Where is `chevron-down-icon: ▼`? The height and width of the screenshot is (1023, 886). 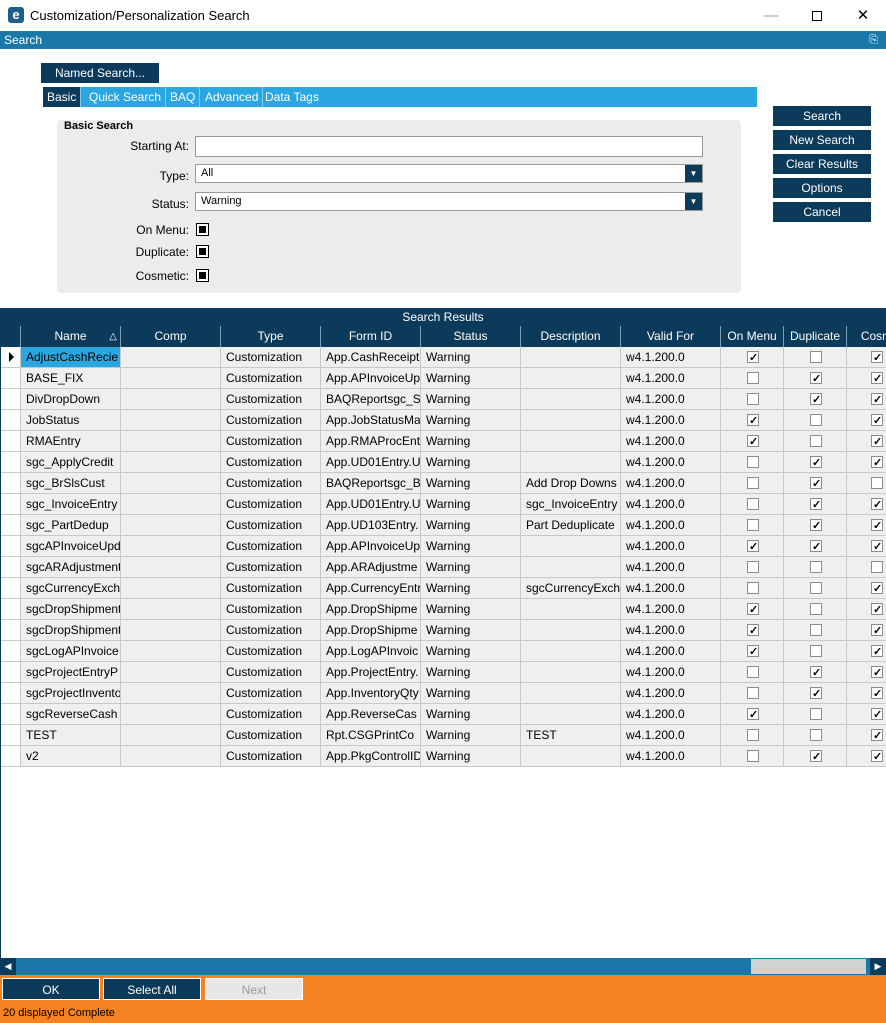
chevron-down-icon: ▼ is located at coordinates (693, 173).